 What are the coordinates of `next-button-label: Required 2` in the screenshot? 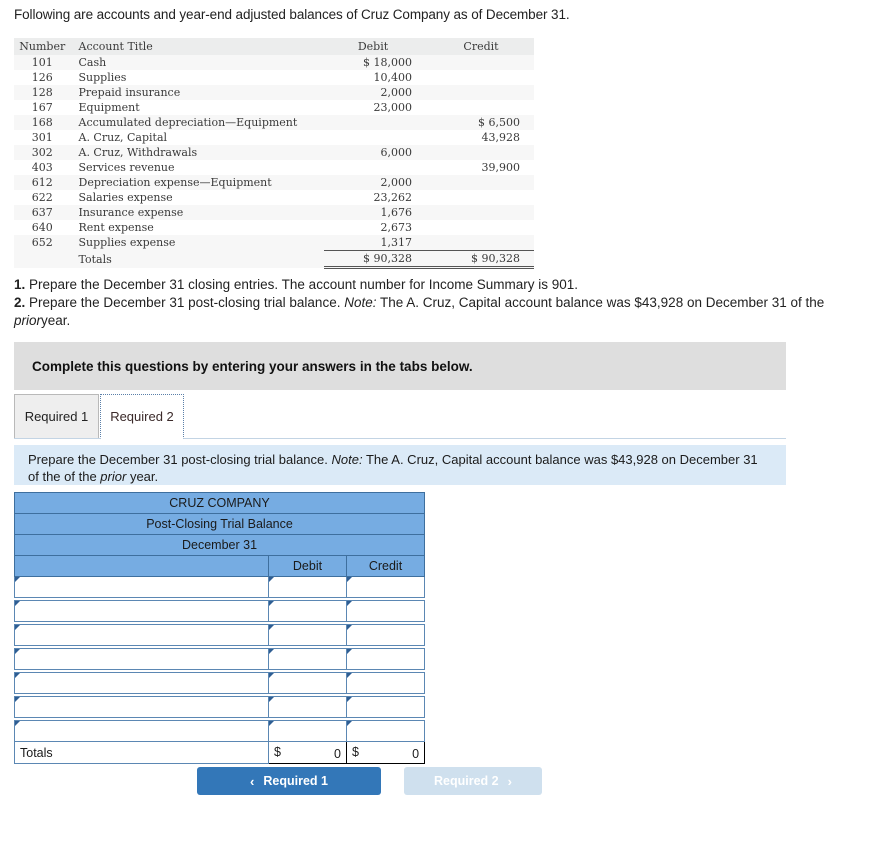 It's located at (466, 781).